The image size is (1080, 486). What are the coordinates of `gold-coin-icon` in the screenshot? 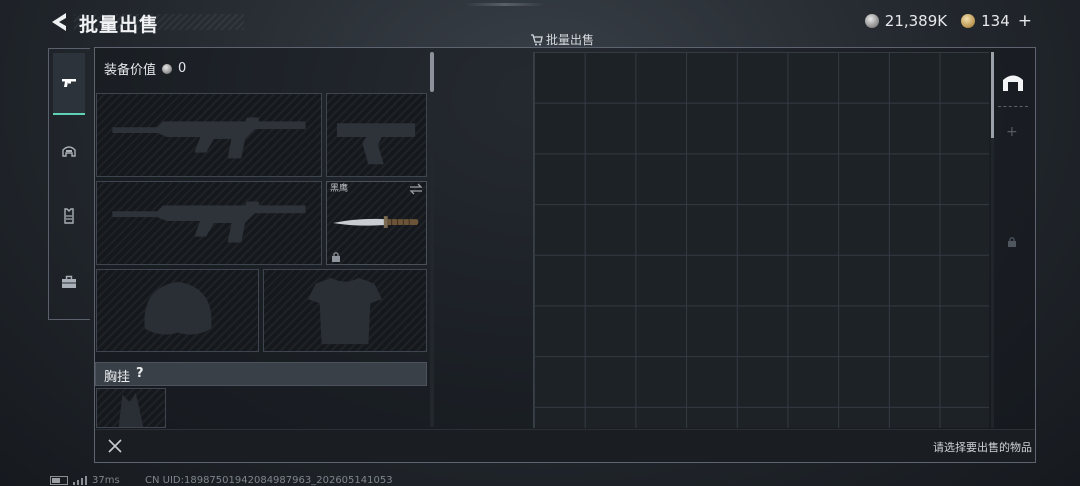 It's located at (968, 21).